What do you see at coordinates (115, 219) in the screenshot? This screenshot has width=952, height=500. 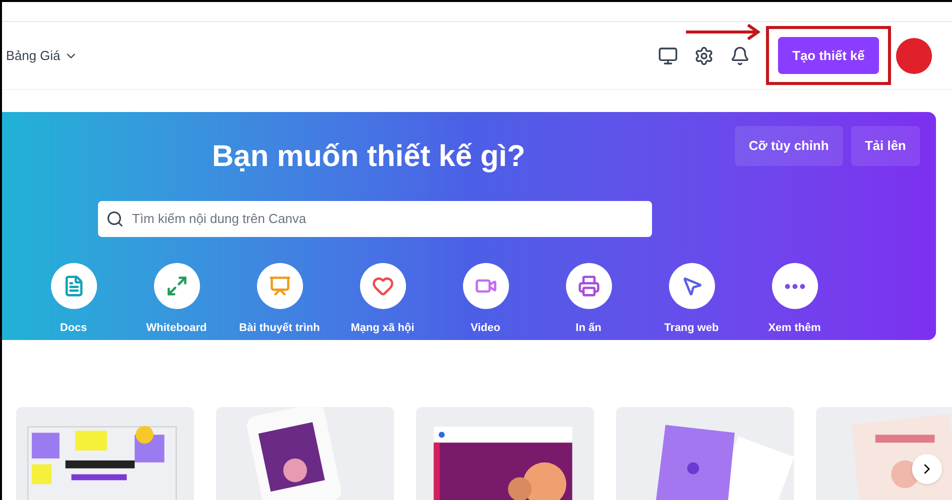 I see `search-icon` at bounding box center [115, 219].